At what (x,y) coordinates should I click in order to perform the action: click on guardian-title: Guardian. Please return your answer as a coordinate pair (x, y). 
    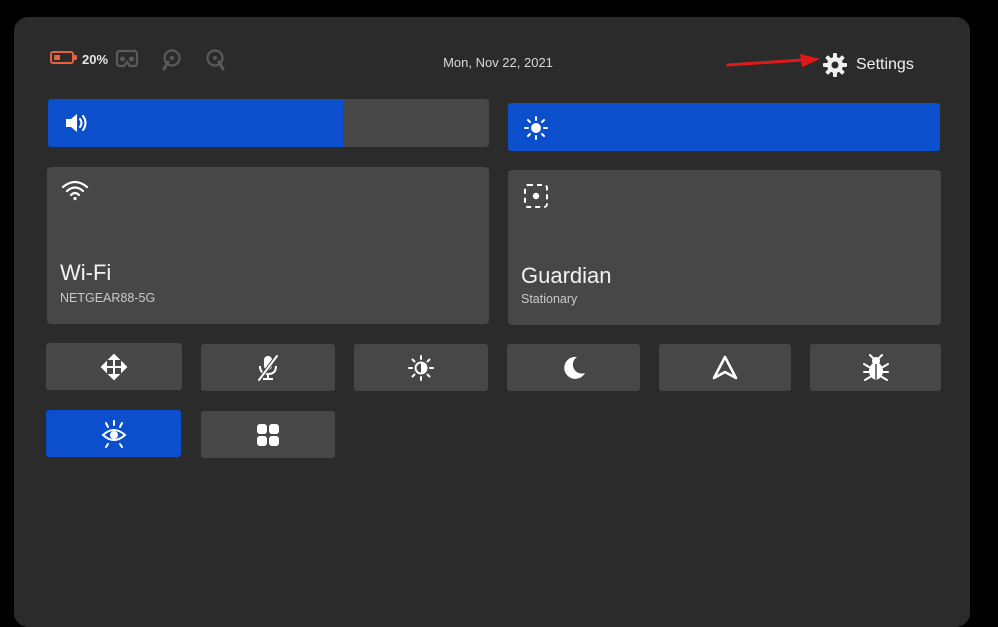
    Looking at the image, I should click on (566, 275).